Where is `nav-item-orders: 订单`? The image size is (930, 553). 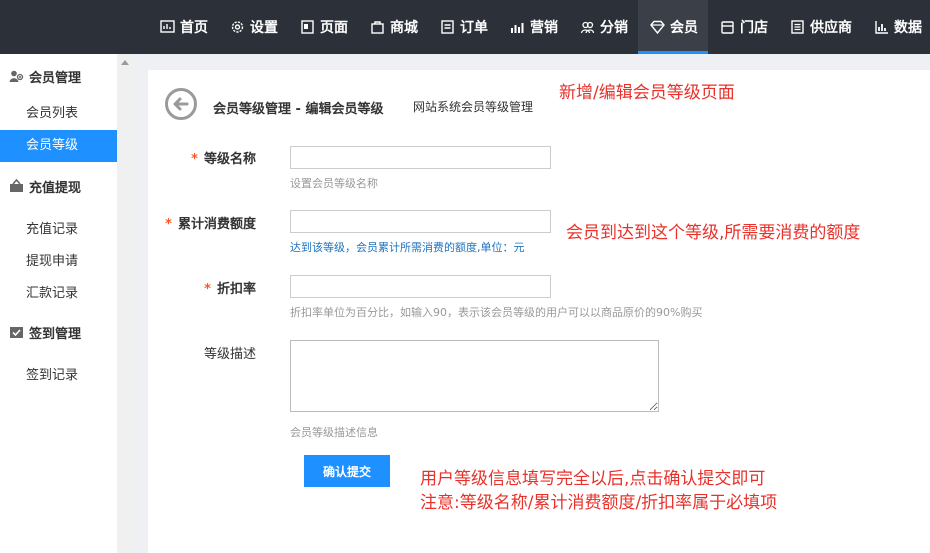
nav-item-orders: 订单 is located at coordinates (463, 27).